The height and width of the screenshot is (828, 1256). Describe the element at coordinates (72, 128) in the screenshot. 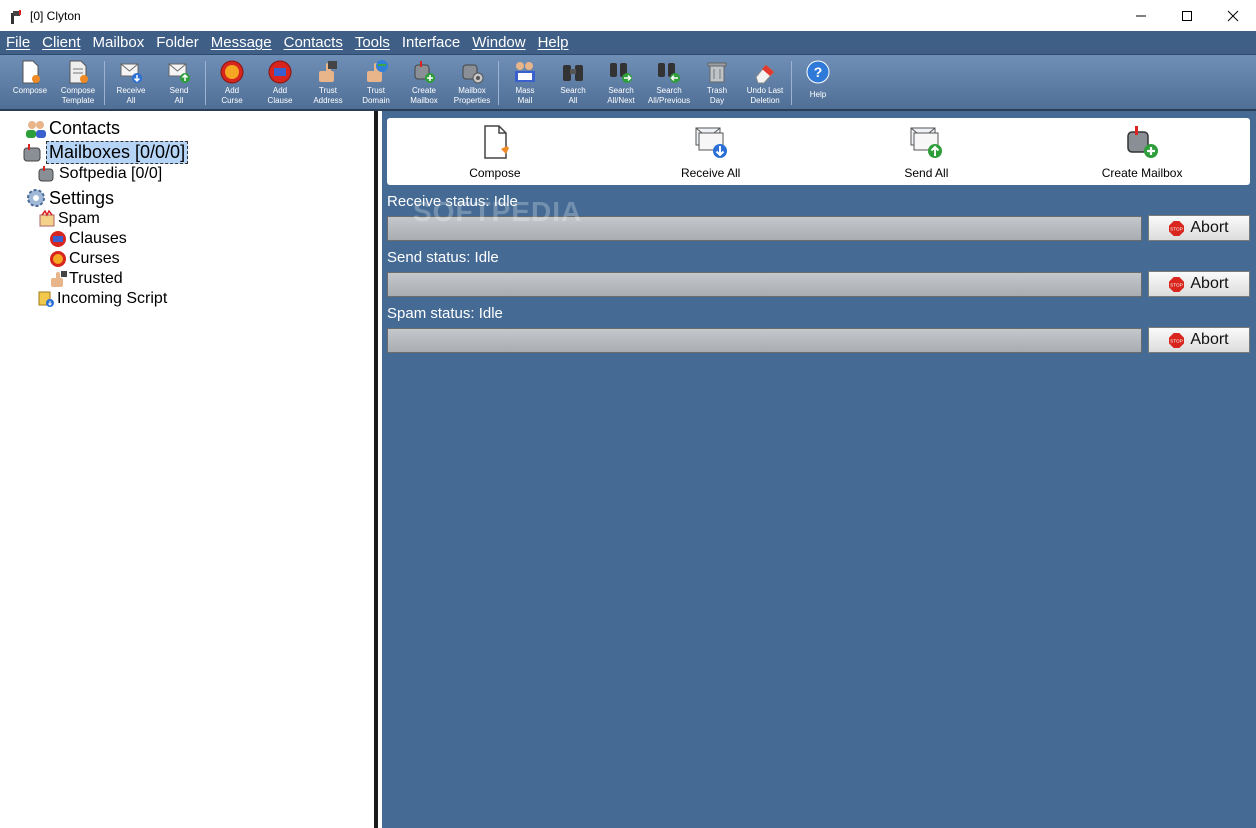

I see `tree-node-contacts: Contacts` at that location.